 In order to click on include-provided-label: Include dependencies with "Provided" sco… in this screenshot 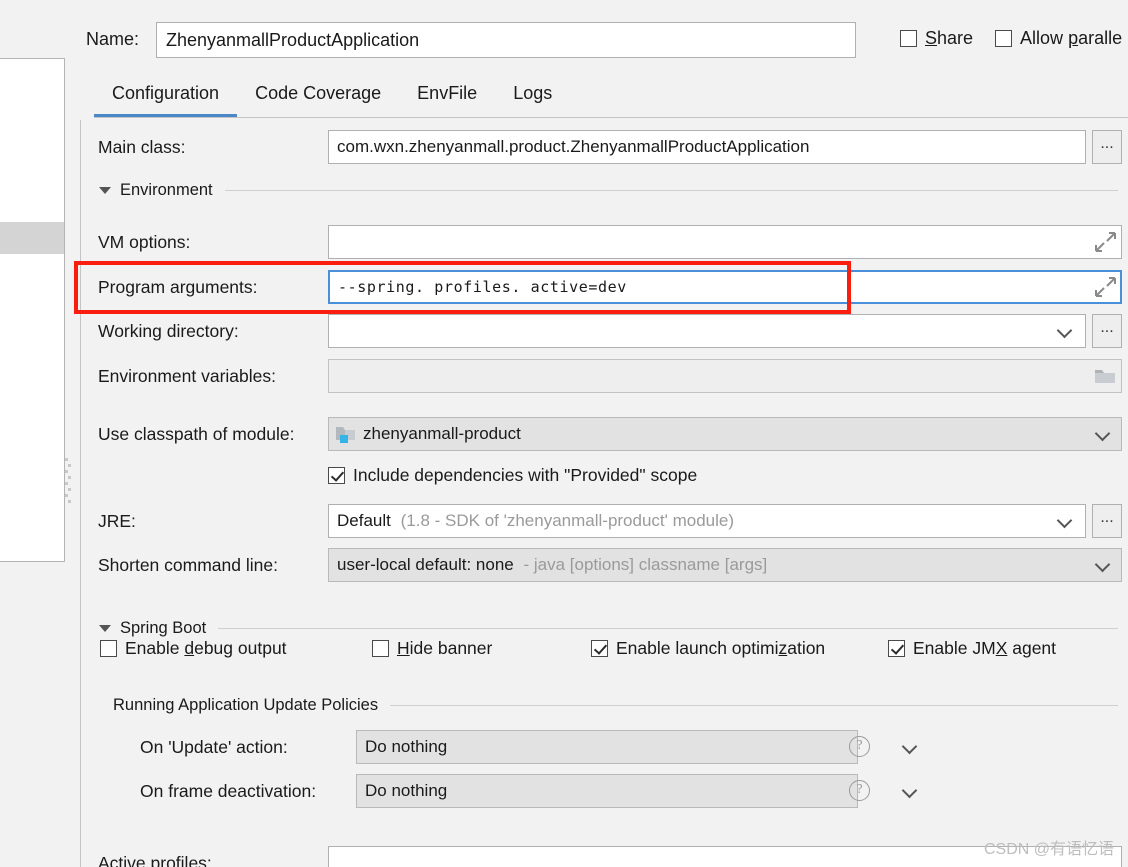, I will do `click(525, 475)`.